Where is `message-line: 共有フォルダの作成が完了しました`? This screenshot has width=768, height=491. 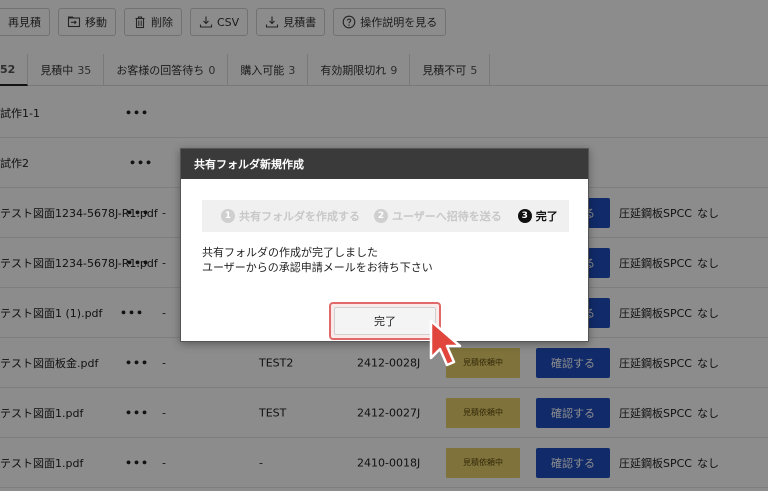 message-line: 共有フォルダの作成が完了しました is located at coordinates (290, 252).